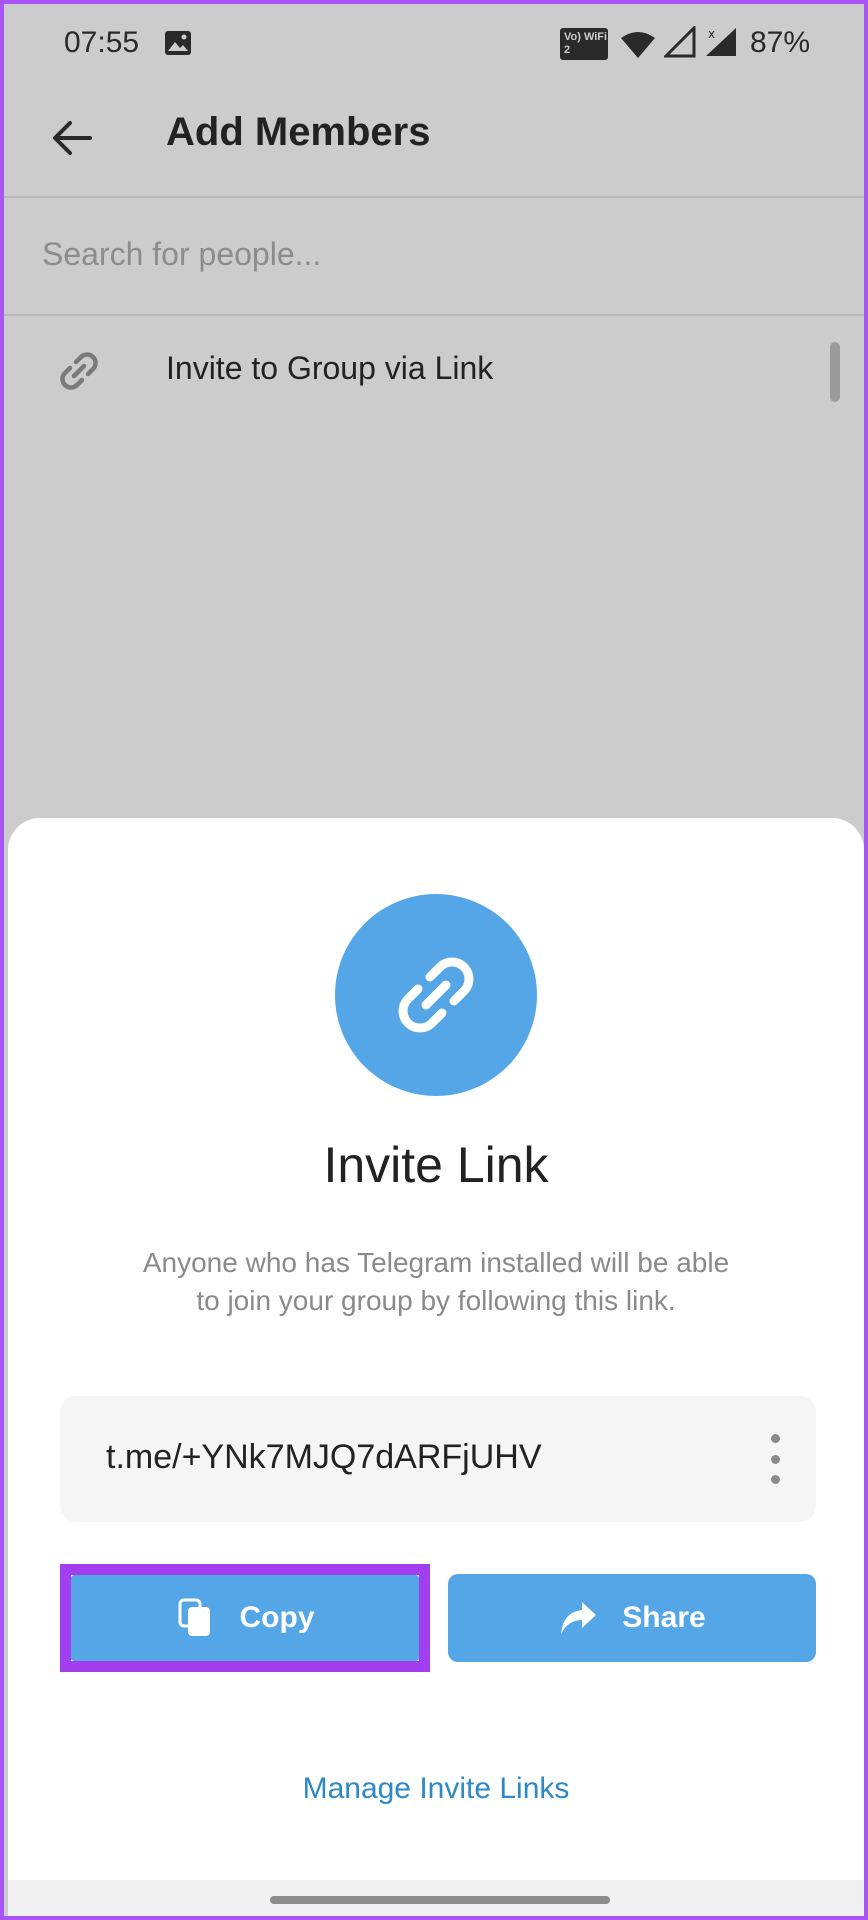 The image size is (868, 1920). I want to click on signal-icon, so click(680, 42).